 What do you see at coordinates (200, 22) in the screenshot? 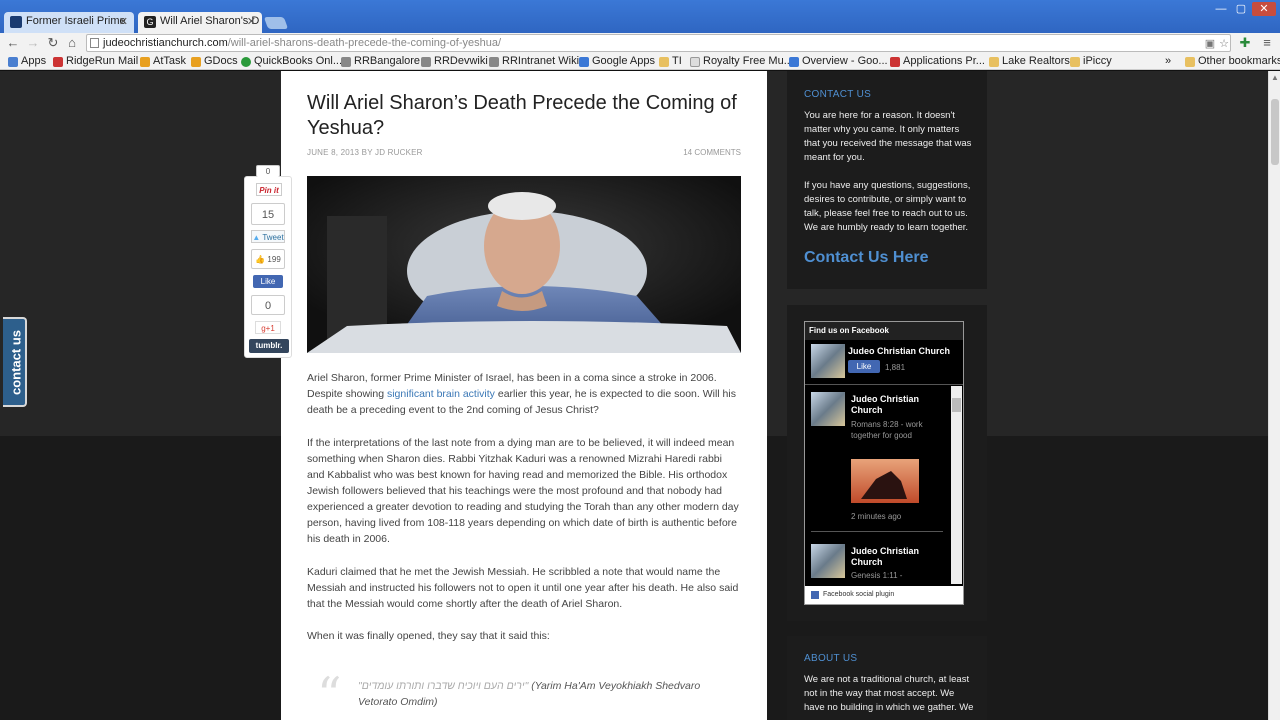
I see `tab-will-ariel-sharon: G Will Ariel Sharon's D ✕` at bounding box center [200, 22].